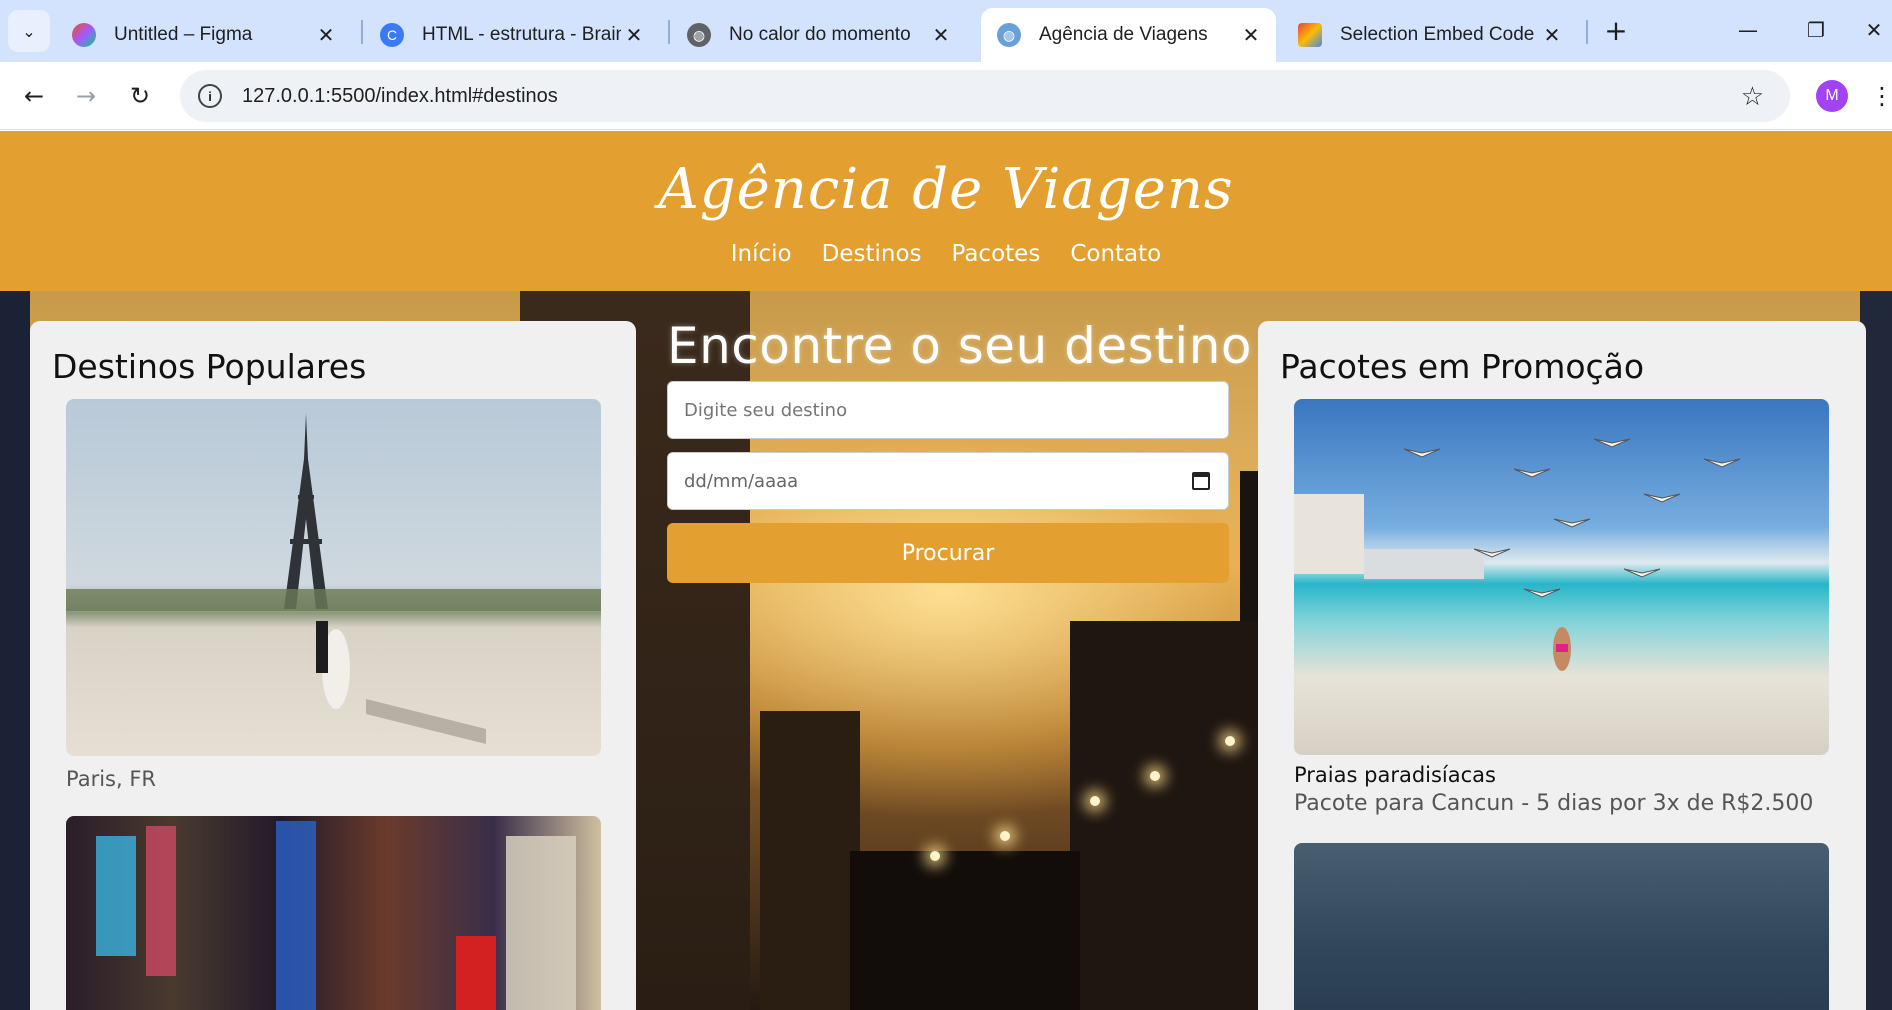  I want to click on eiffel-tower-icon, so click(333, 578).